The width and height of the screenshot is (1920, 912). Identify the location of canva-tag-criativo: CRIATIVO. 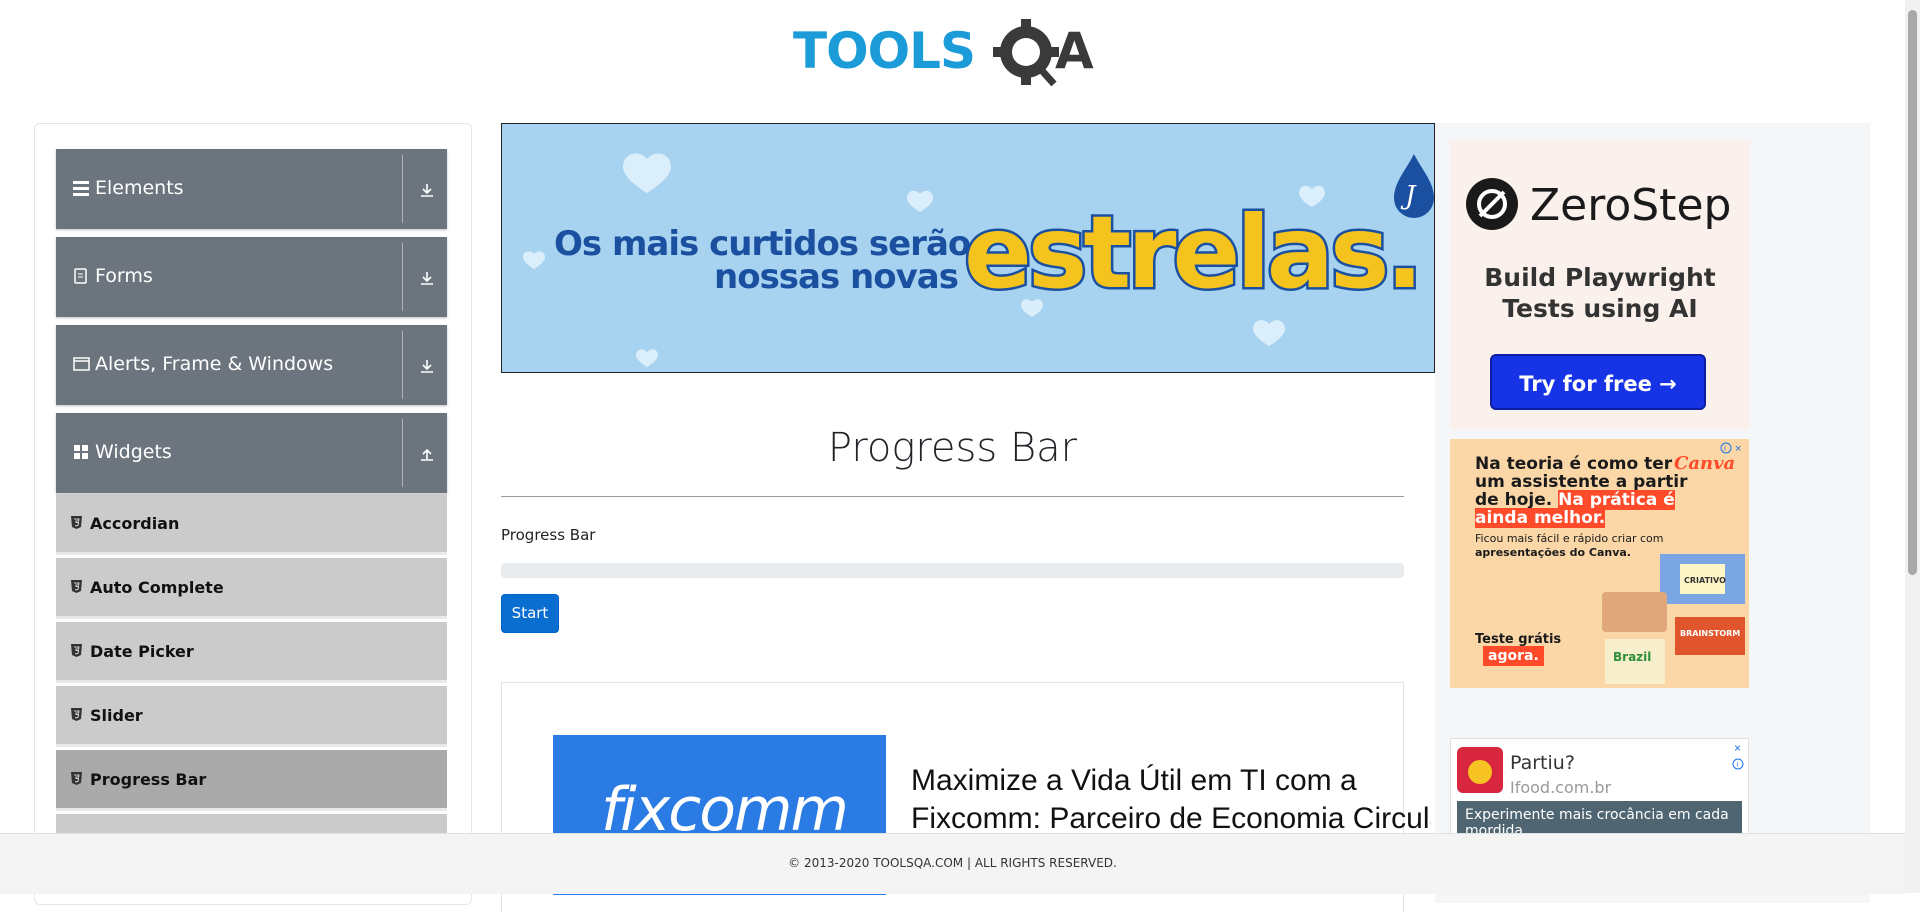
(1705, 580).